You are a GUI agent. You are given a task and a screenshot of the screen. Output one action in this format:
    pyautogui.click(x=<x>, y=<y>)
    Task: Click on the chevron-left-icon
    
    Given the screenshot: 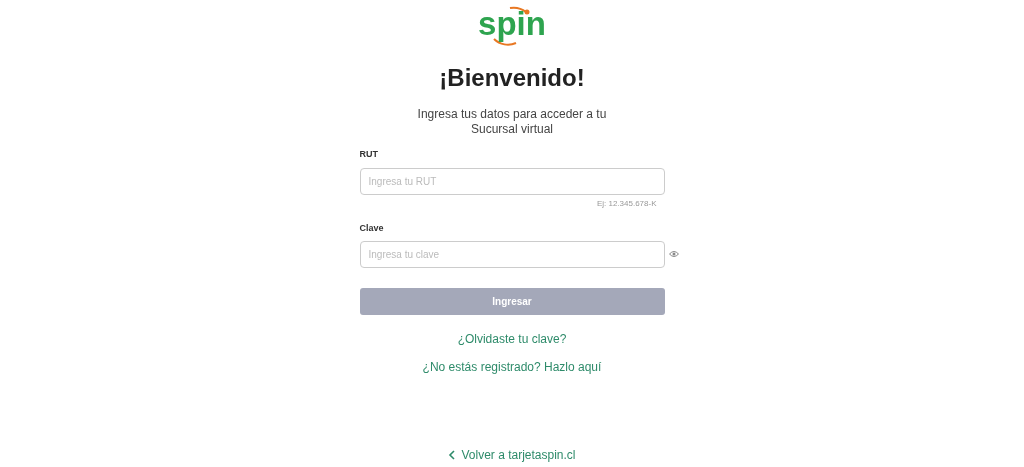 What is the action you would take?
    pyautogui.click(x=452, y=455)
    